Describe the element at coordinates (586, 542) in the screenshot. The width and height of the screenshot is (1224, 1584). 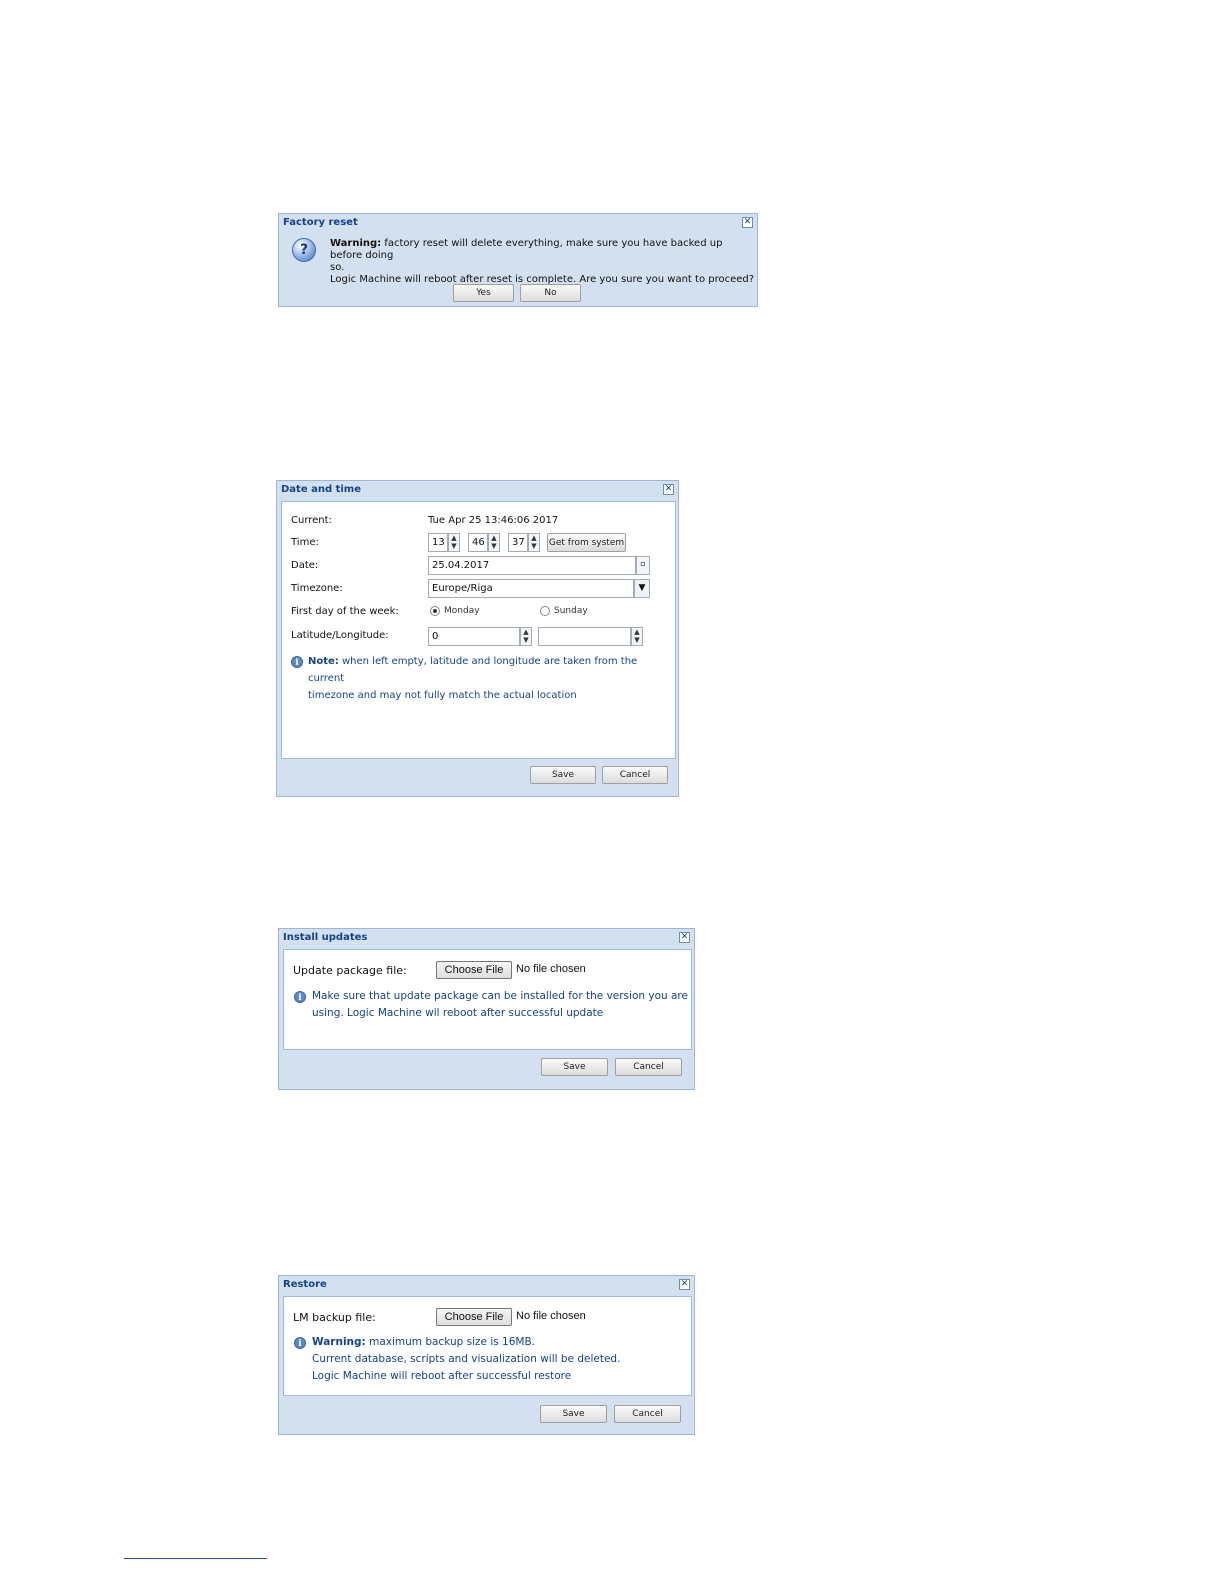
I see `get-from-system-button: Get from system` at that location.